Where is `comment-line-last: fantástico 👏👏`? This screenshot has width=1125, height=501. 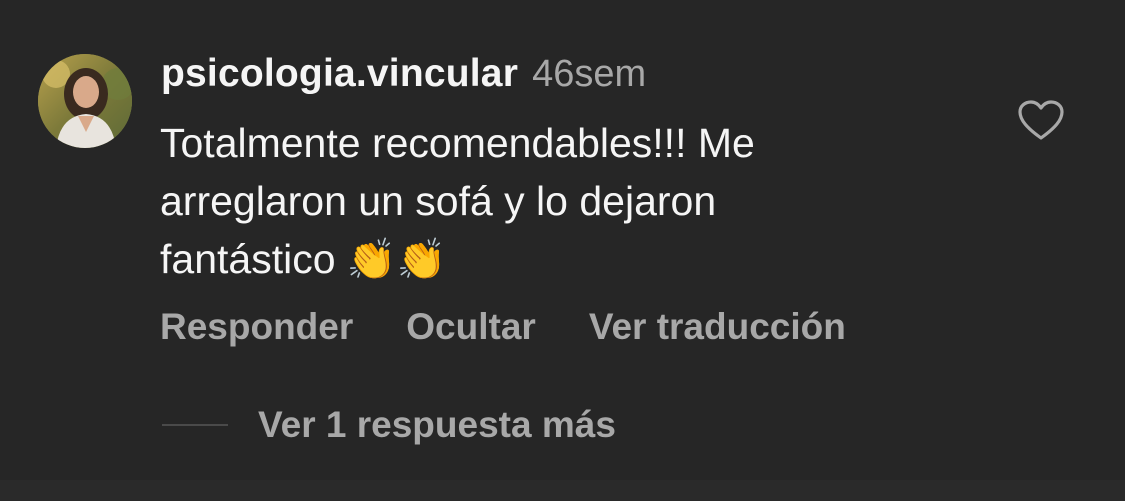 comment-line-last: fantástico 👏👏 is located at coordinates (570, 259).